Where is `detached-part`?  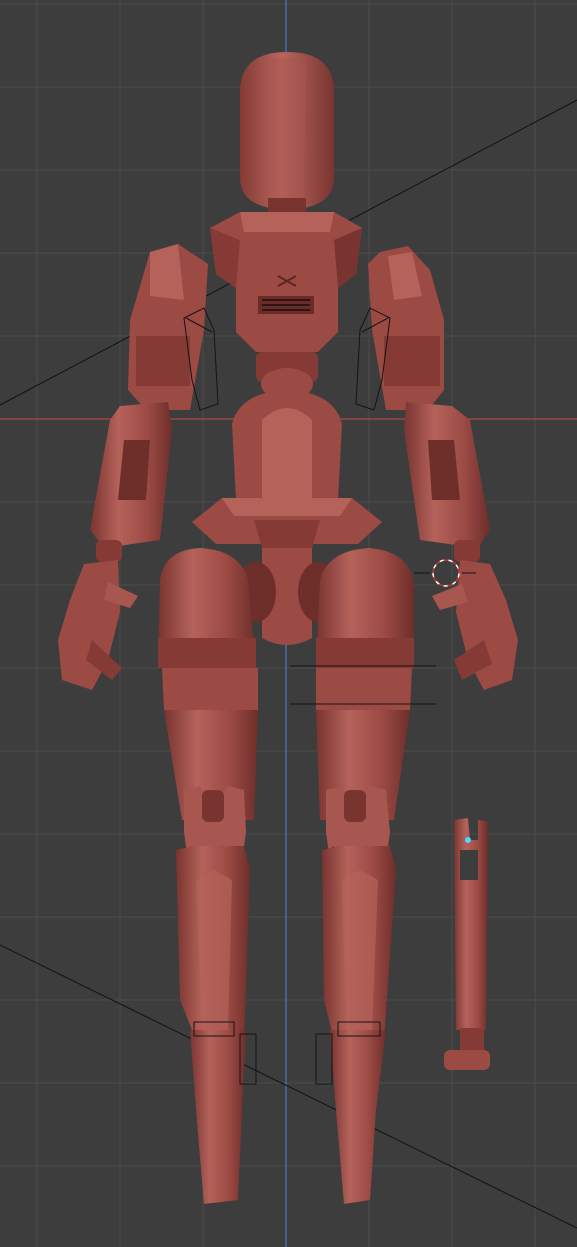
detached-part is located at coordinates (467, 944).